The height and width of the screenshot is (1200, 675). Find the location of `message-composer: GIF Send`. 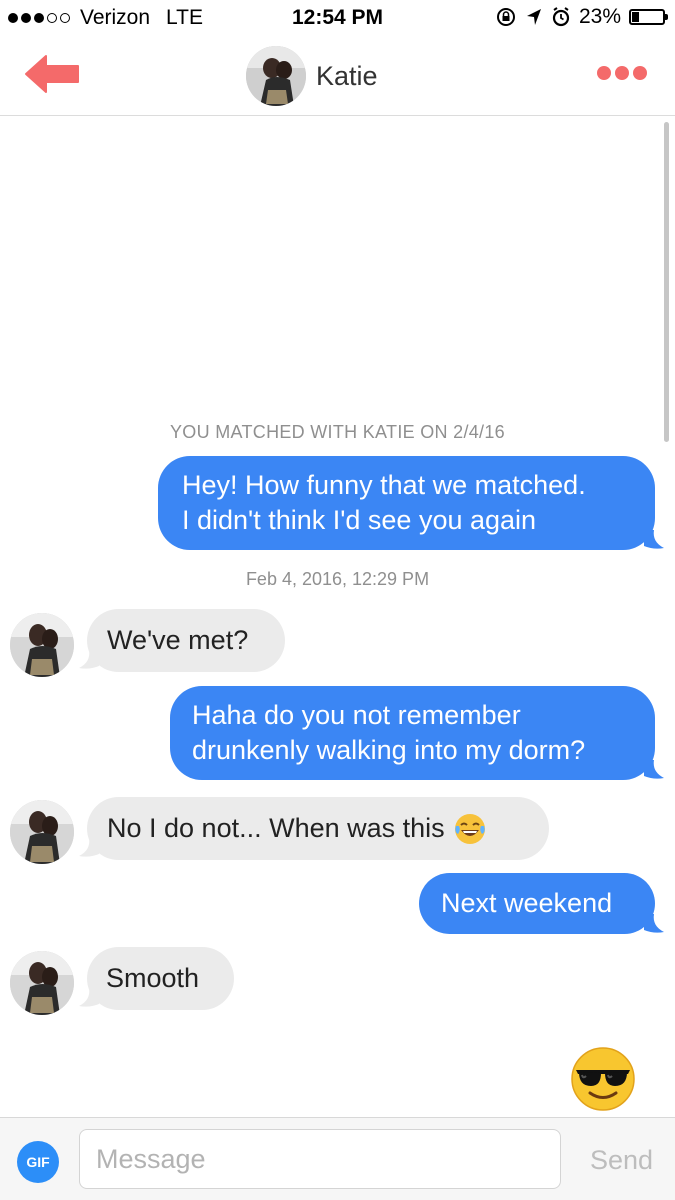

message-composer: GIF Send is located at coordinates (337, 1158).